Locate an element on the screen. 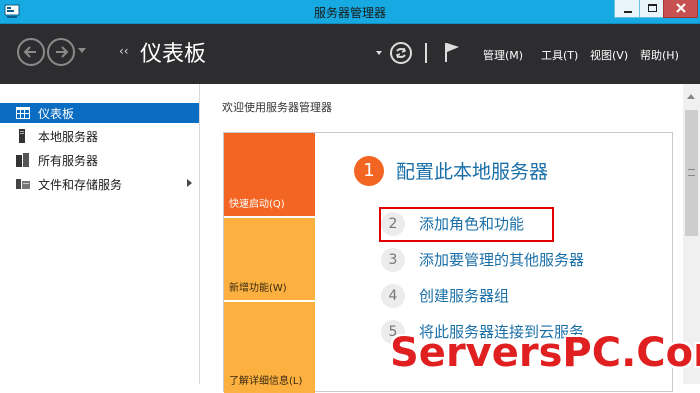 Image resolution: width=700 pixels, height=393 pixels. tile-label: 了解详细信息(L) is located at coordinates (266, 381).